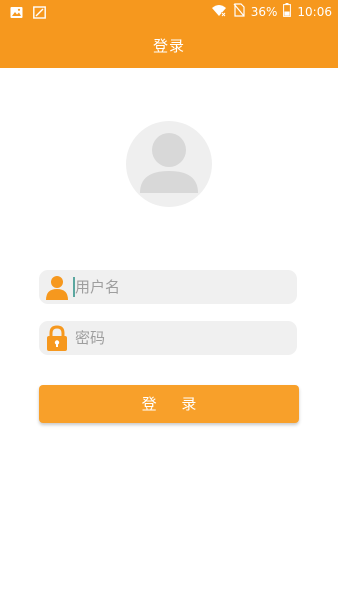 The image size is (338, 600). I want to click on wifi-icon, so click(219, 12).